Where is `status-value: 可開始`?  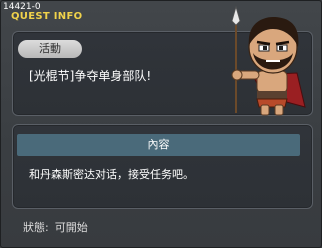
status-value: 可開始 is located at coordinates (71, 227).